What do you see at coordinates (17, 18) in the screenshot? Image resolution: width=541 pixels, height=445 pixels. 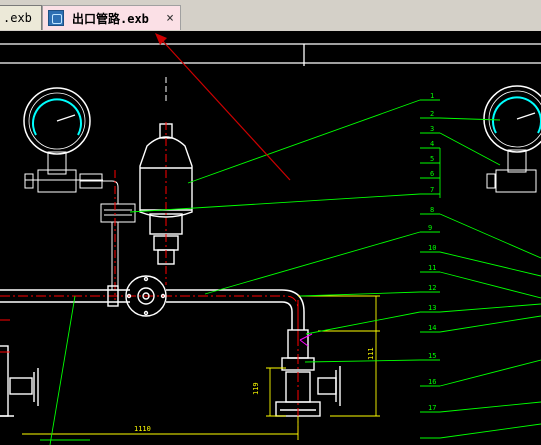 I see `tab-label: .exb` at bounding box center [17, 18].